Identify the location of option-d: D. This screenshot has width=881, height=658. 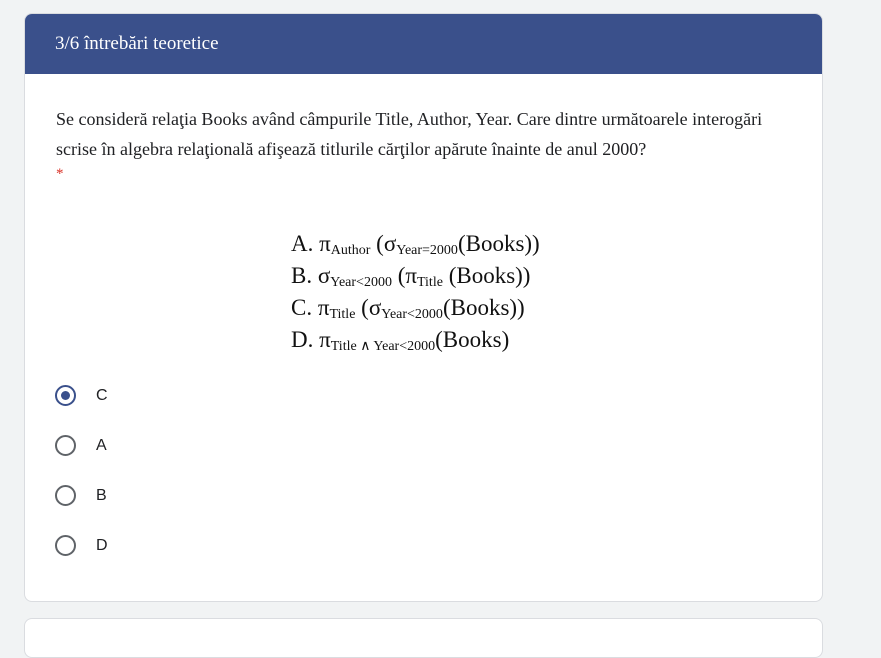
(155, 549).